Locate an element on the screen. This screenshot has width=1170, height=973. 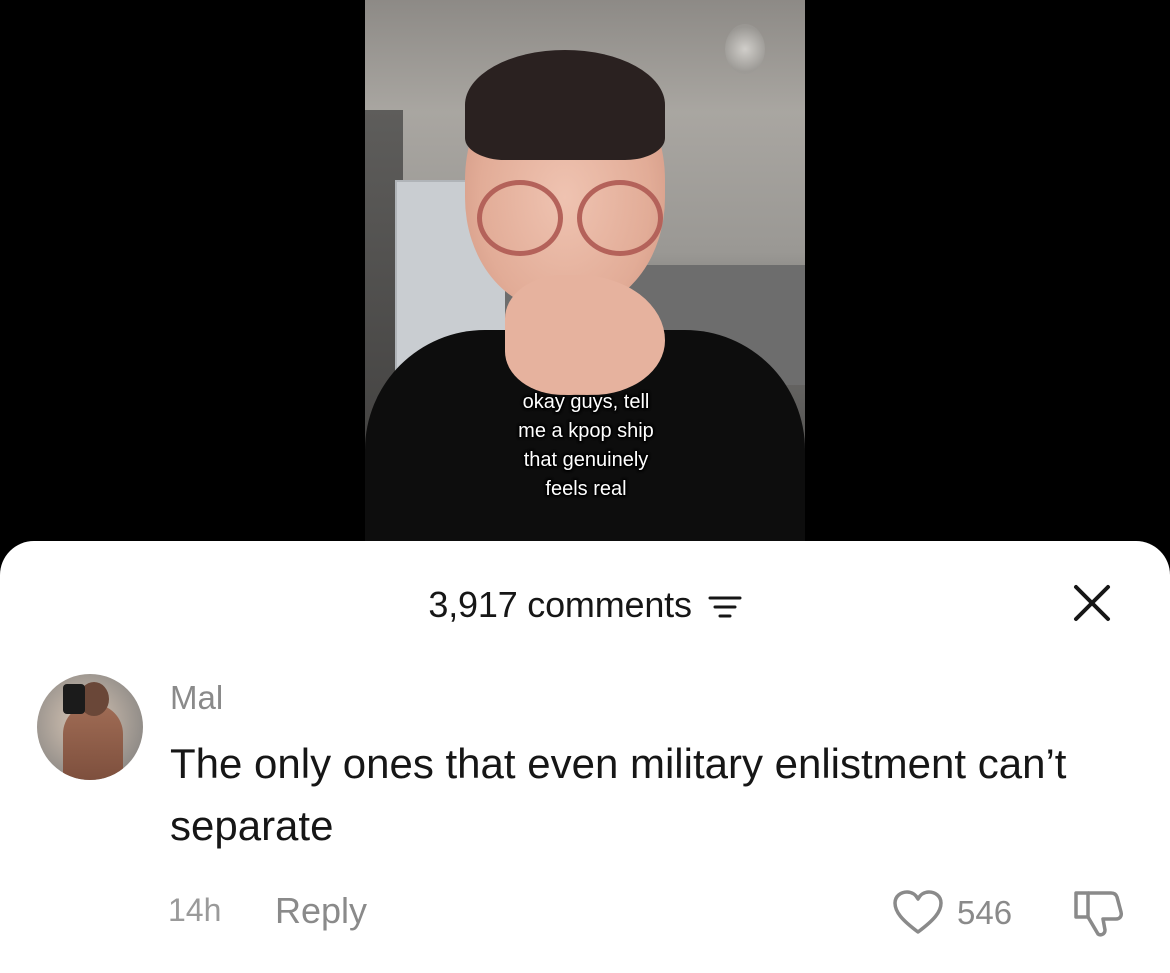
avatar-phone is located at coordinates (74, 699).